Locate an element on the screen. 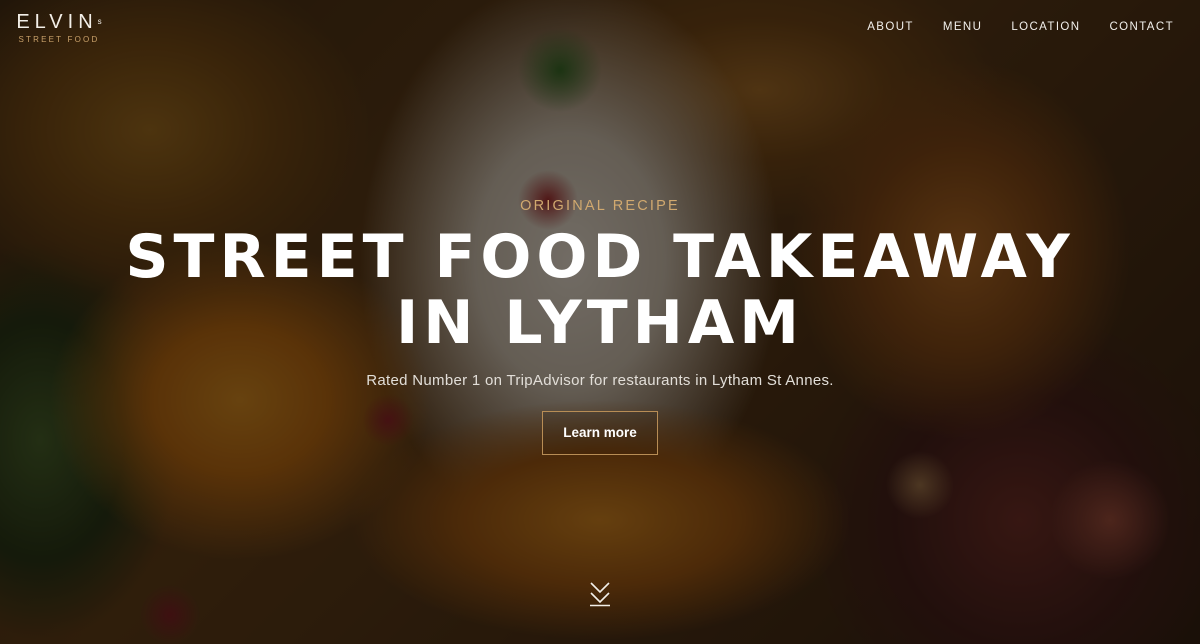 Image resolution: width=1200 pixels, height=644 pixels. logo-superscript: s is located at coordinates (99, 21).